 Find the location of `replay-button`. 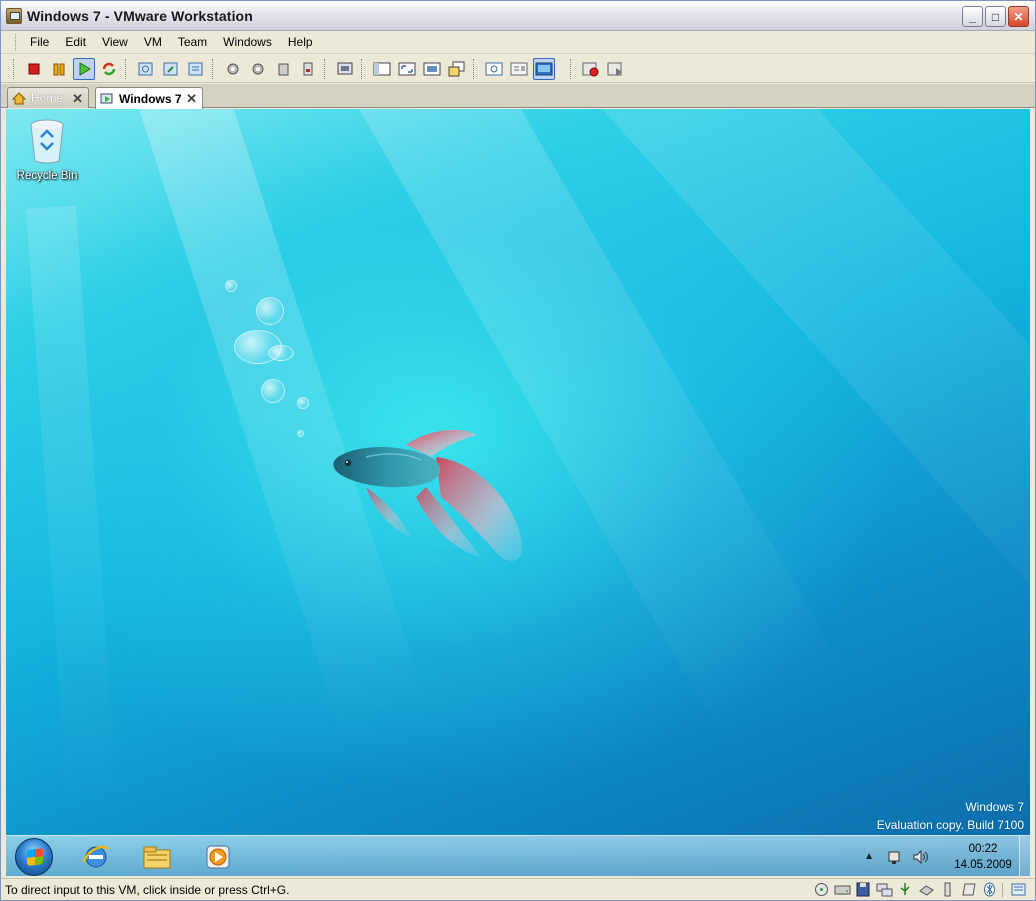

replay-button is located at coordinates (616, 69).